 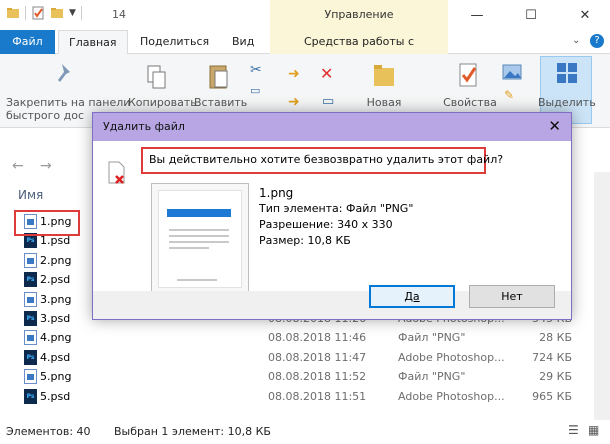 What do you see at coordinates (256, 70) in the screenshot?
I see `scissors-icon: ✂` at bounding box center [256, 70].